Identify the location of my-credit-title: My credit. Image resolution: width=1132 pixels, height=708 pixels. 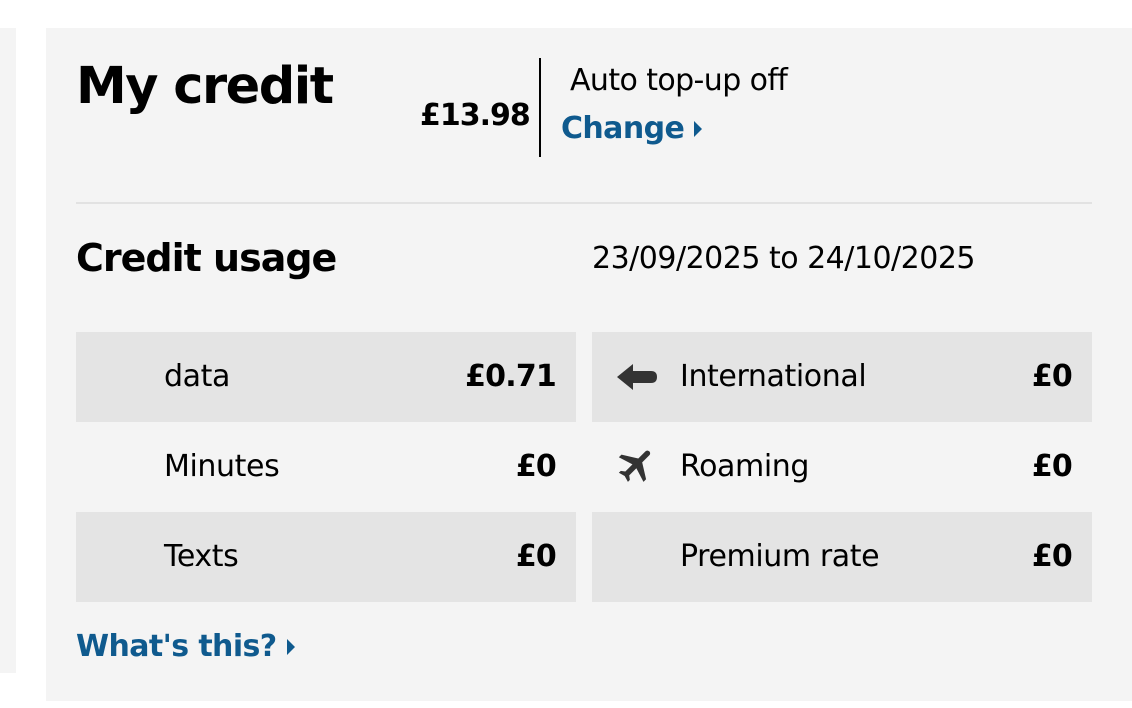
(205, 86).